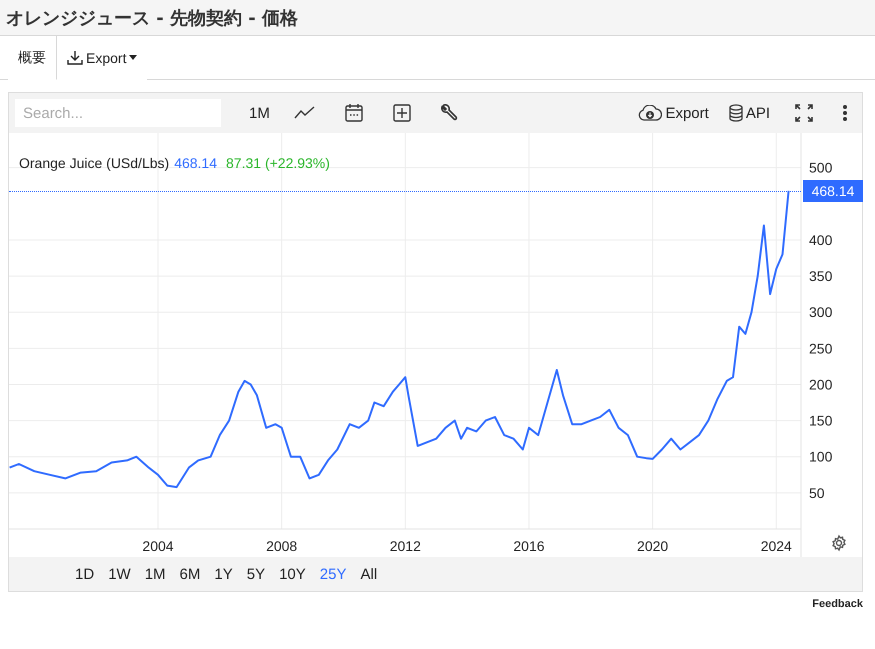 The image size is (875, 649). I want to click on page-title: オレンジジュース - 先物契約 - 価格, so click(152, 18).